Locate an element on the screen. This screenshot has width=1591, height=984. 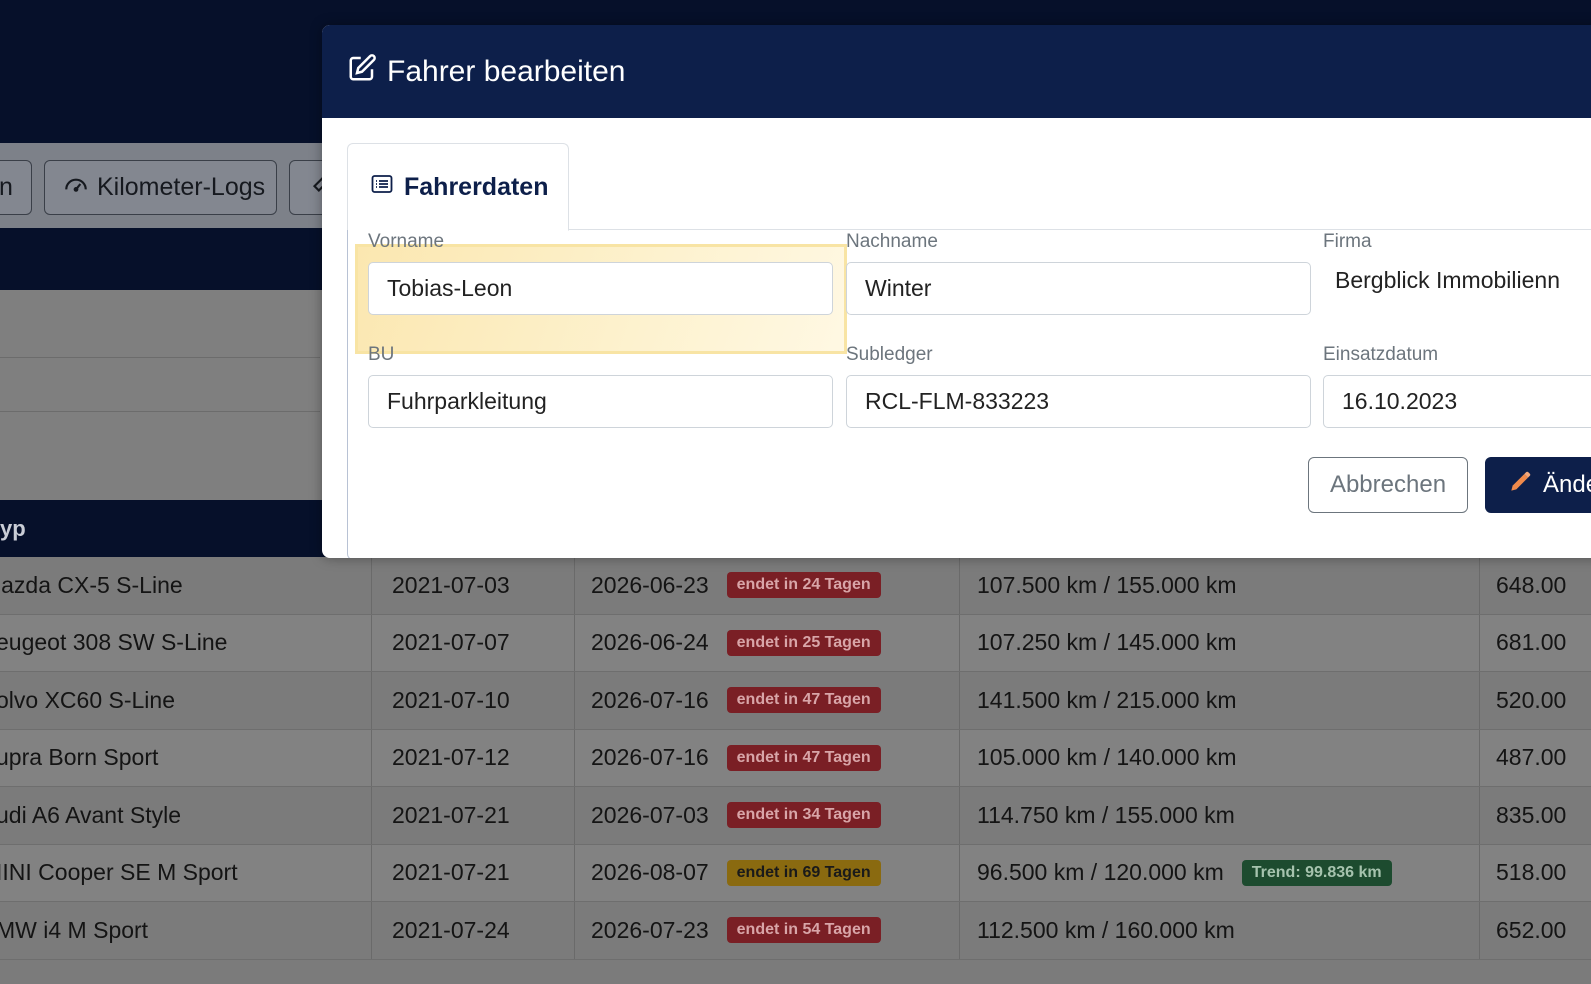
cell-mileage: 107.250 km / 145.000 km is located at coordinates (1220, 642).